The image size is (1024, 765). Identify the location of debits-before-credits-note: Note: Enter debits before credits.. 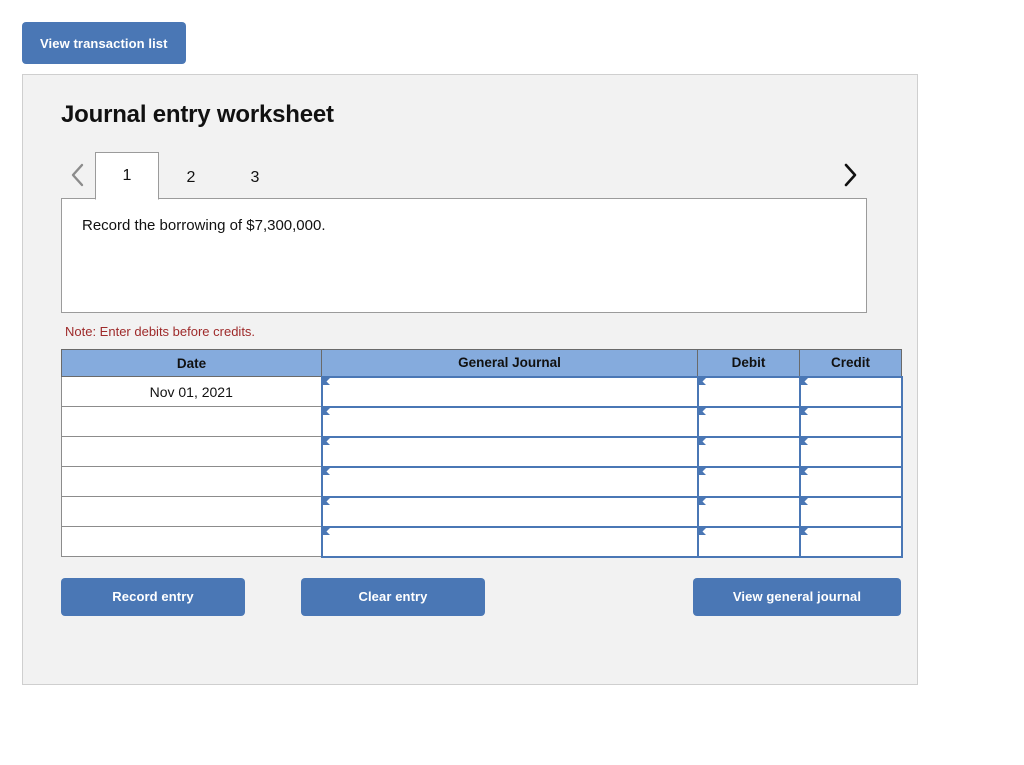
(160, 331).